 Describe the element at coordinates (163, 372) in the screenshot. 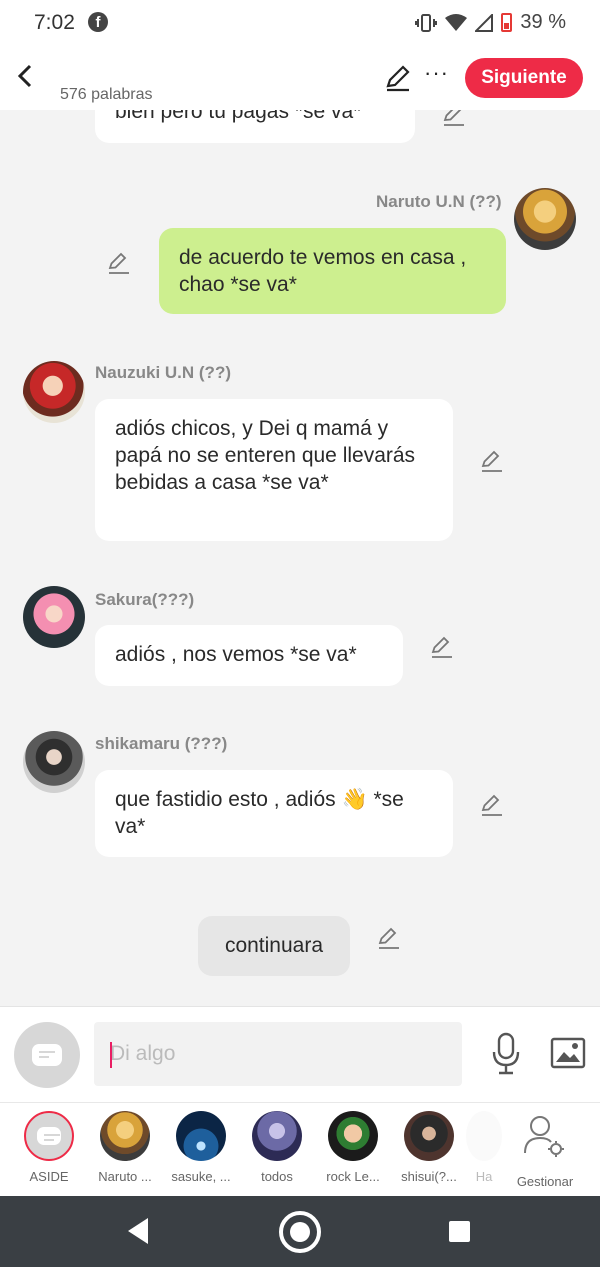

I see `sender-name: Nauzuki U.N (??)` at that location.